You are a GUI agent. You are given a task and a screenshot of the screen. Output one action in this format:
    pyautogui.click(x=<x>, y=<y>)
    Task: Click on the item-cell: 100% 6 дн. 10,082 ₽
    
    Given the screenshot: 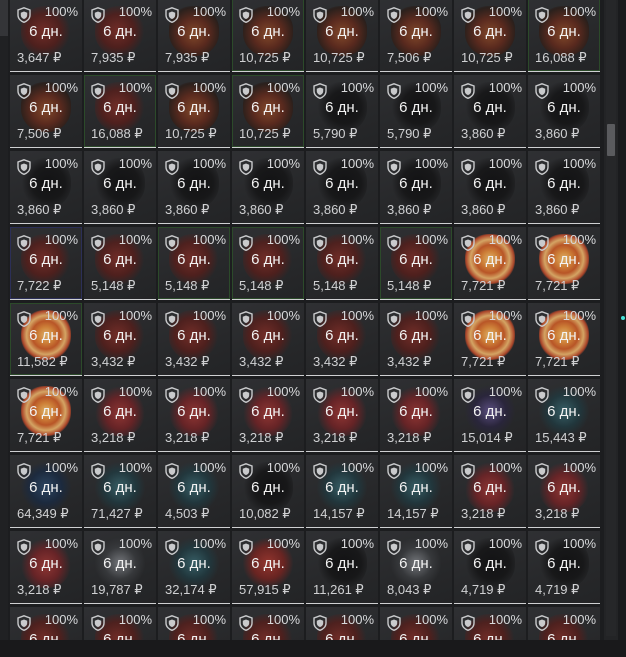 What is the action you would take?
    pyautogui.click(x=268, y=491)
    